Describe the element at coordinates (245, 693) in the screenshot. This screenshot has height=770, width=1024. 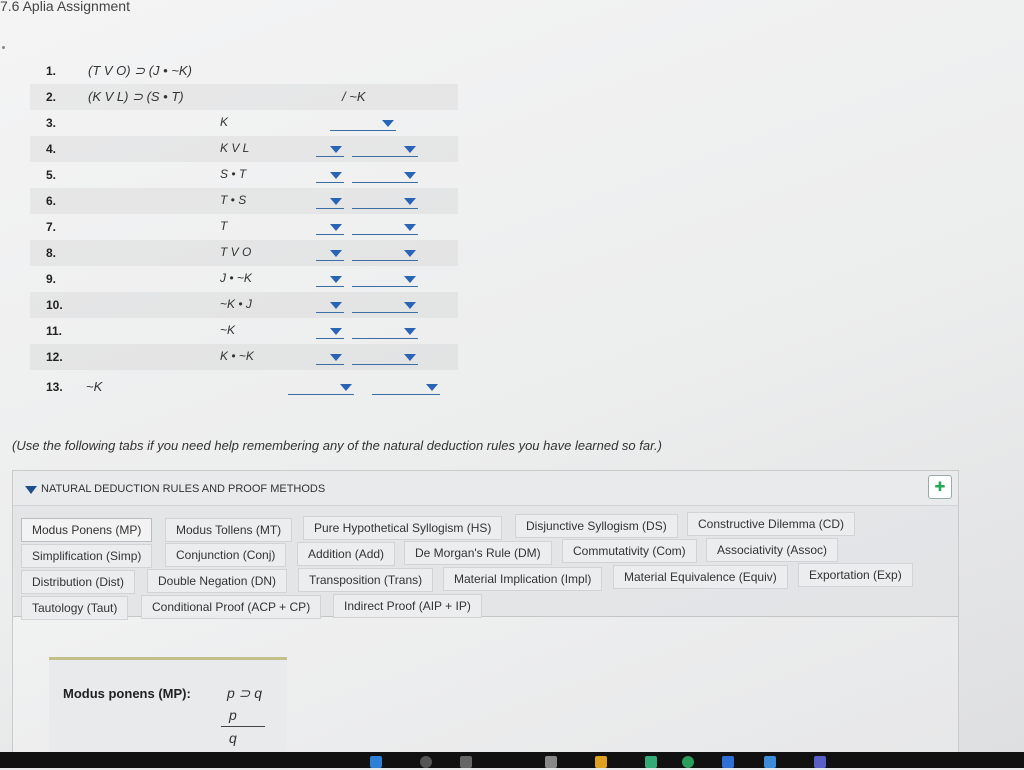
I see `rule-premise-1: p ⊃ q` at that location.